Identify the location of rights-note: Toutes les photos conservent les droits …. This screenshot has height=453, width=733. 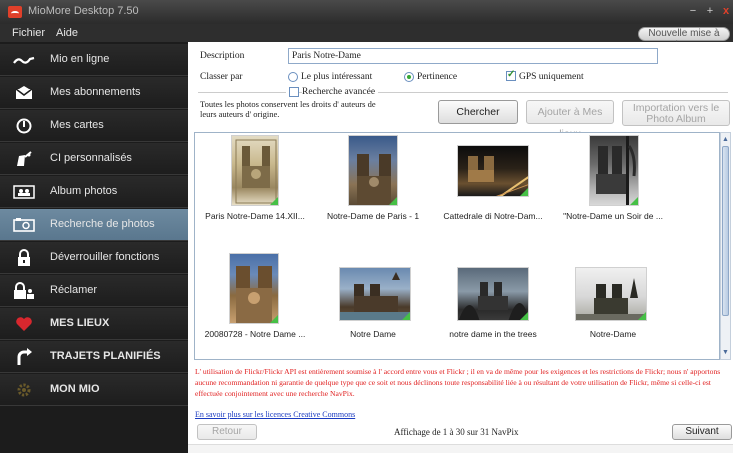
(288, 109).